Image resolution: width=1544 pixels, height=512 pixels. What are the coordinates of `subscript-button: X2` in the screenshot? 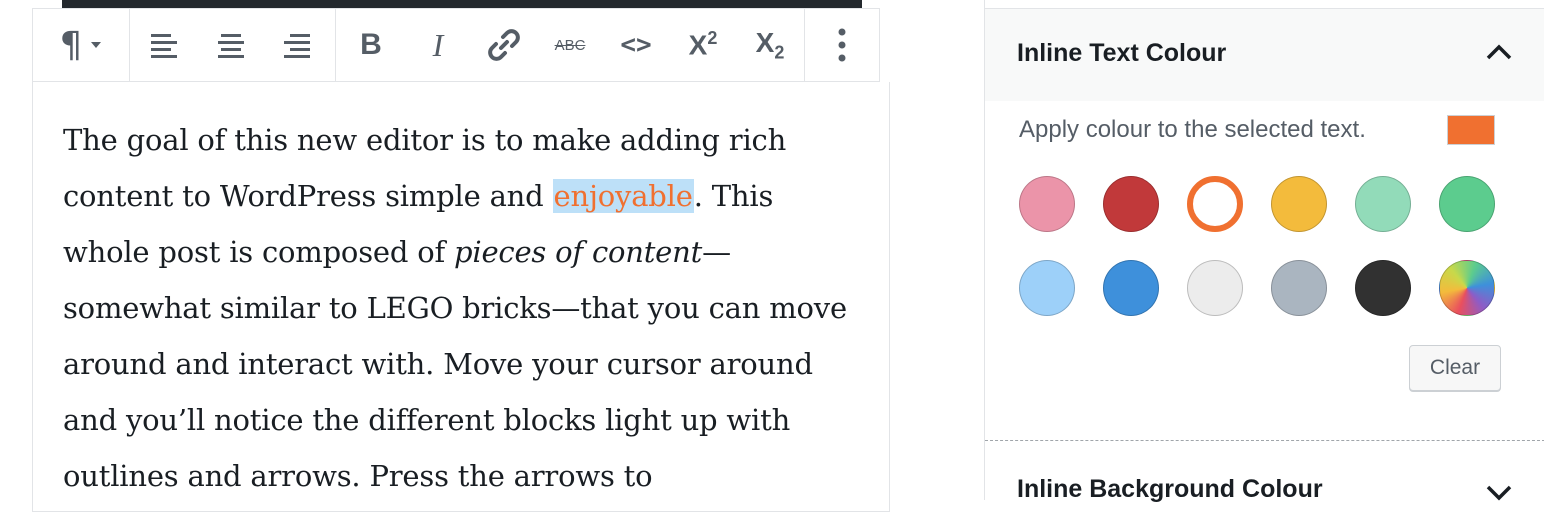 It's located at (770, 45).